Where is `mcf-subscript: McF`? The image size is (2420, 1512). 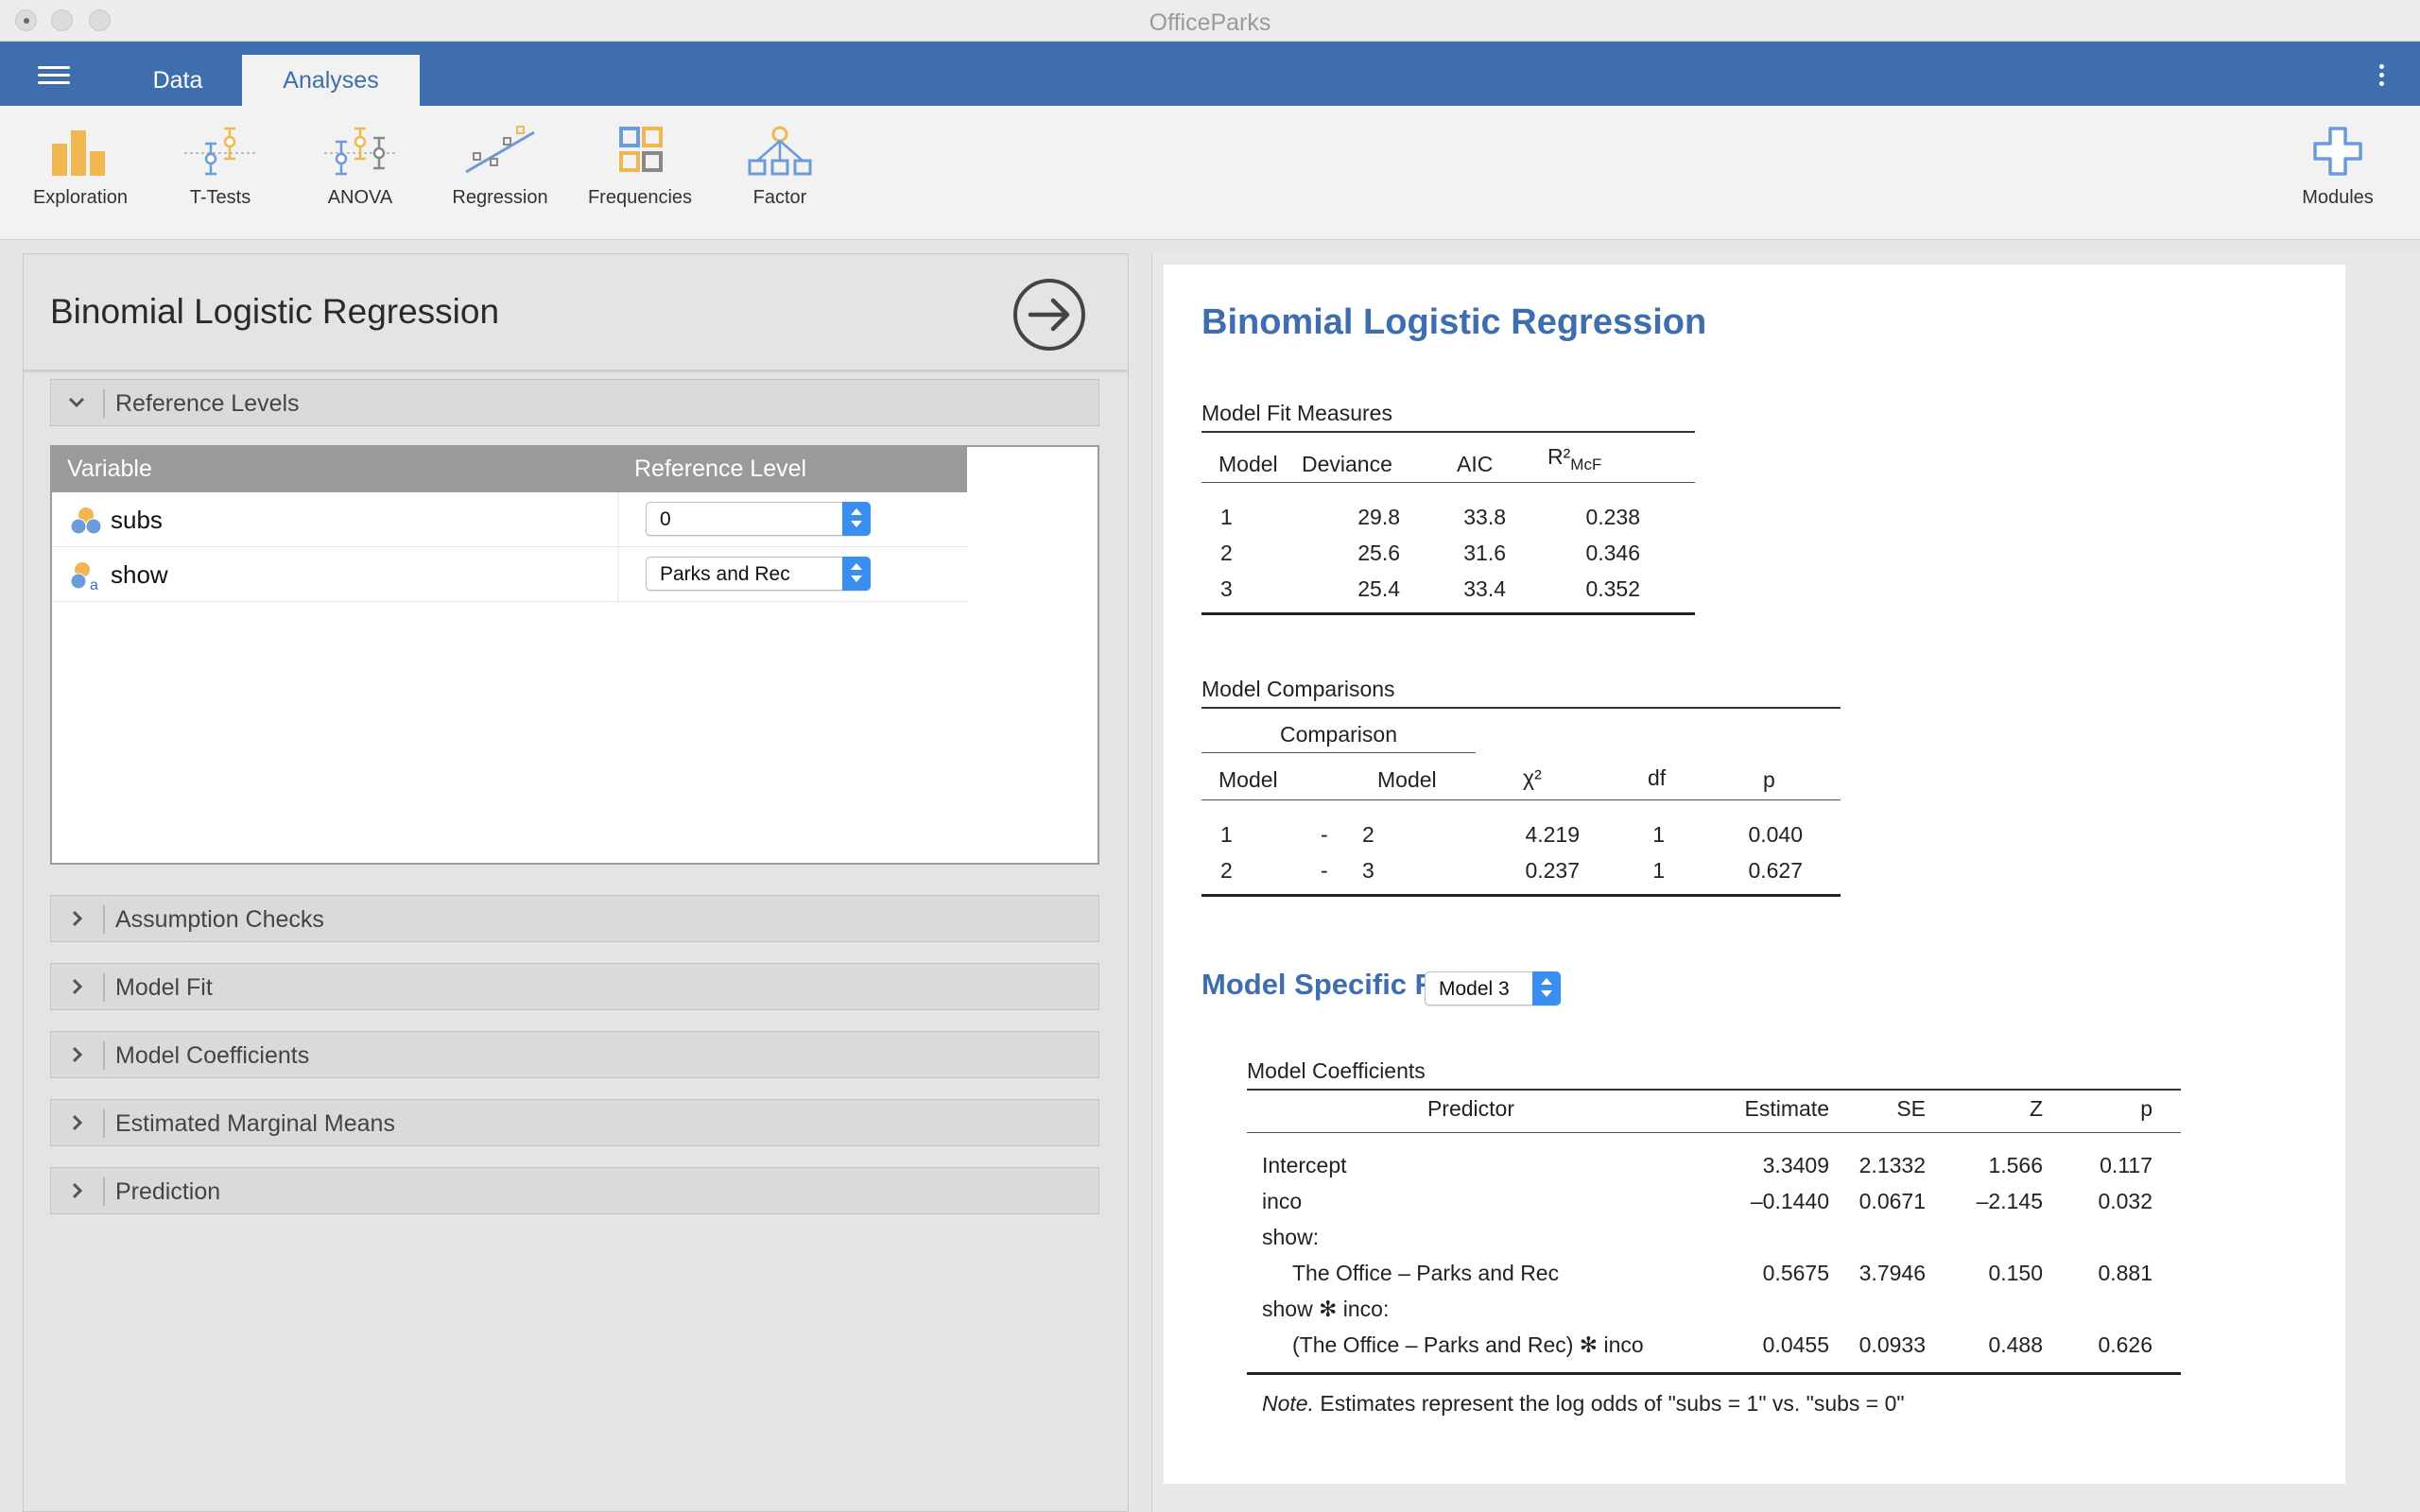 mcf-subscript: McF is located at coordinates (1586, 464).